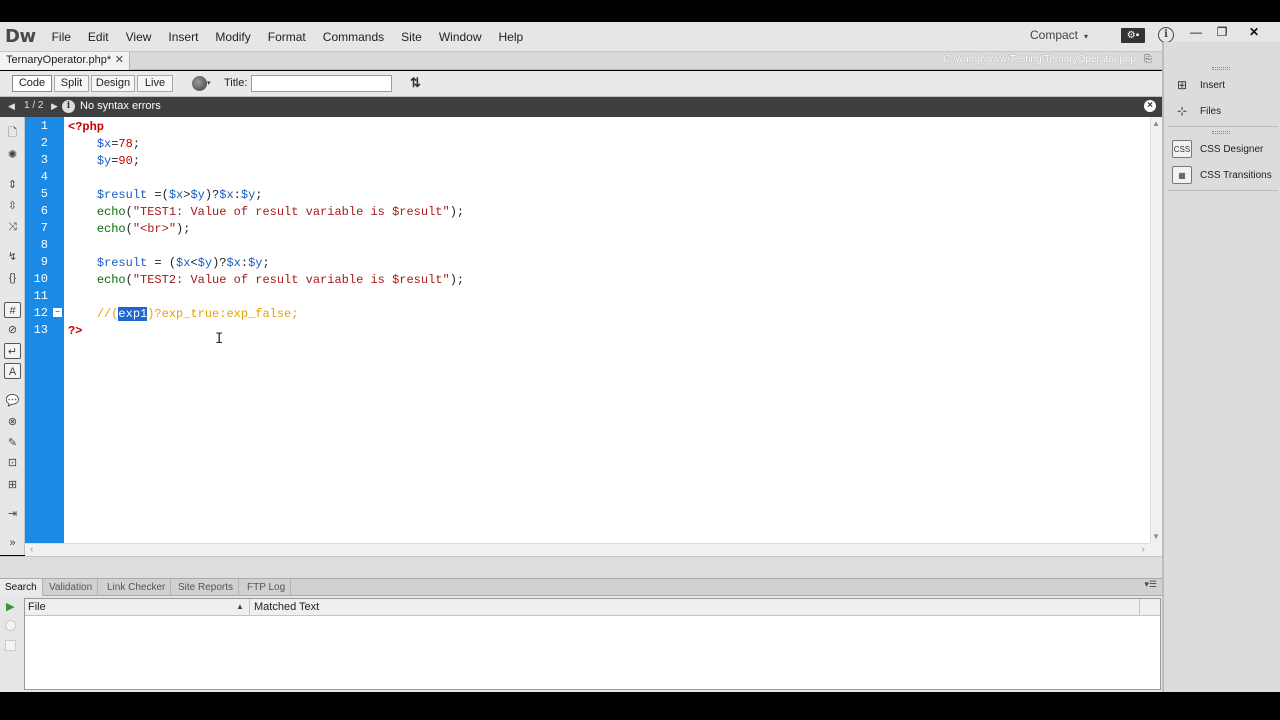 The width and height of the screenshot is (1280, 720). What do you see at coordinates (183, 314) in the screenshot?
I see `code-line: //(exp1)?exp_true:exp_false;` at bounding box center [183, 314].